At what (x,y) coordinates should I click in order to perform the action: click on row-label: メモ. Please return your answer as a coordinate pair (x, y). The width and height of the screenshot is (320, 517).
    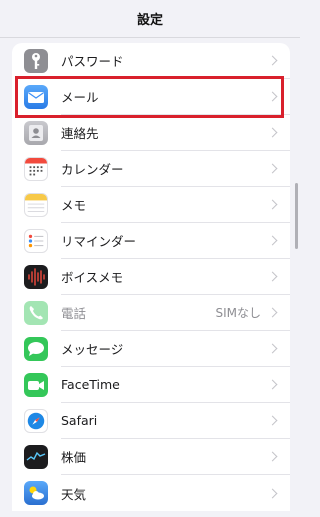
    Looking at the image, I should click on (74, 205).